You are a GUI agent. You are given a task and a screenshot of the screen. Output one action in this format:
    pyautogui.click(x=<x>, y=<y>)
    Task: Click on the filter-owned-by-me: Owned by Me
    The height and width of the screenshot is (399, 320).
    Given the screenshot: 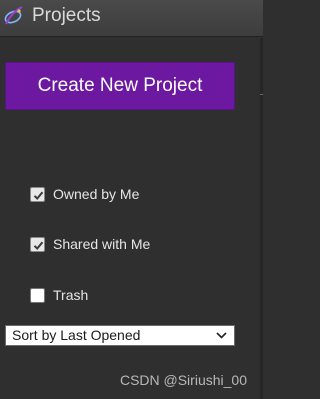 What is the action you would take?
    pyautogui.click(x=84, y=194)
    